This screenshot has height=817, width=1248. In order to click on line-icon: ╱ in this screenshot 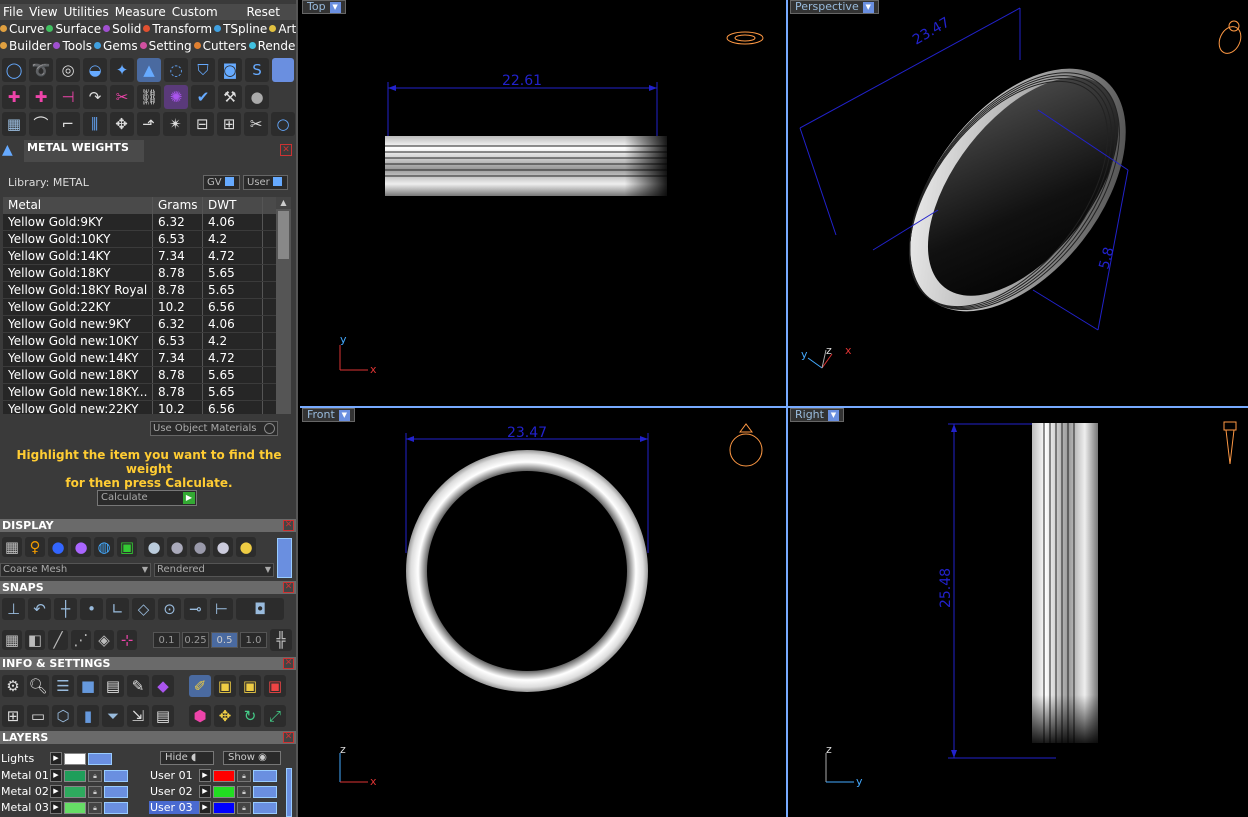, I will do `click(58, 640)`.